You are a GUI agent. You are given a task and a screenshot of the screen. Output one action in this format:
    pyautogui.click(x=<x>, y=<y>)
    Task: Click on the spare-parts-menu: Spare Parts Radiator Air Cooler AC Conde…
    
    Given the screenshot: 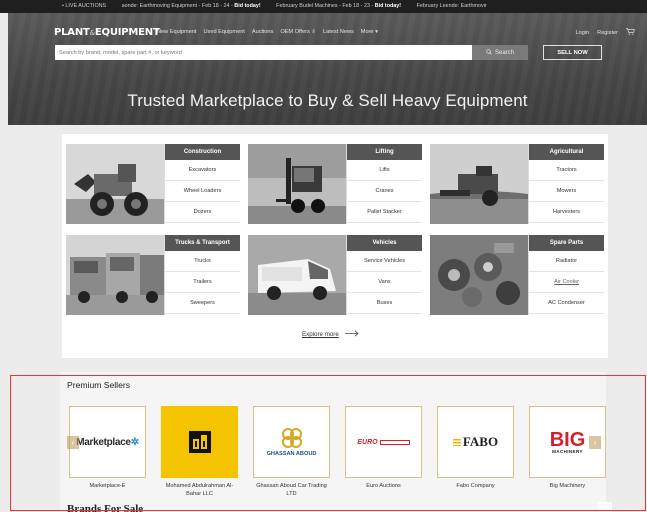 What is the action you would take?
    pyautogui.click(x=566, y=275)
    